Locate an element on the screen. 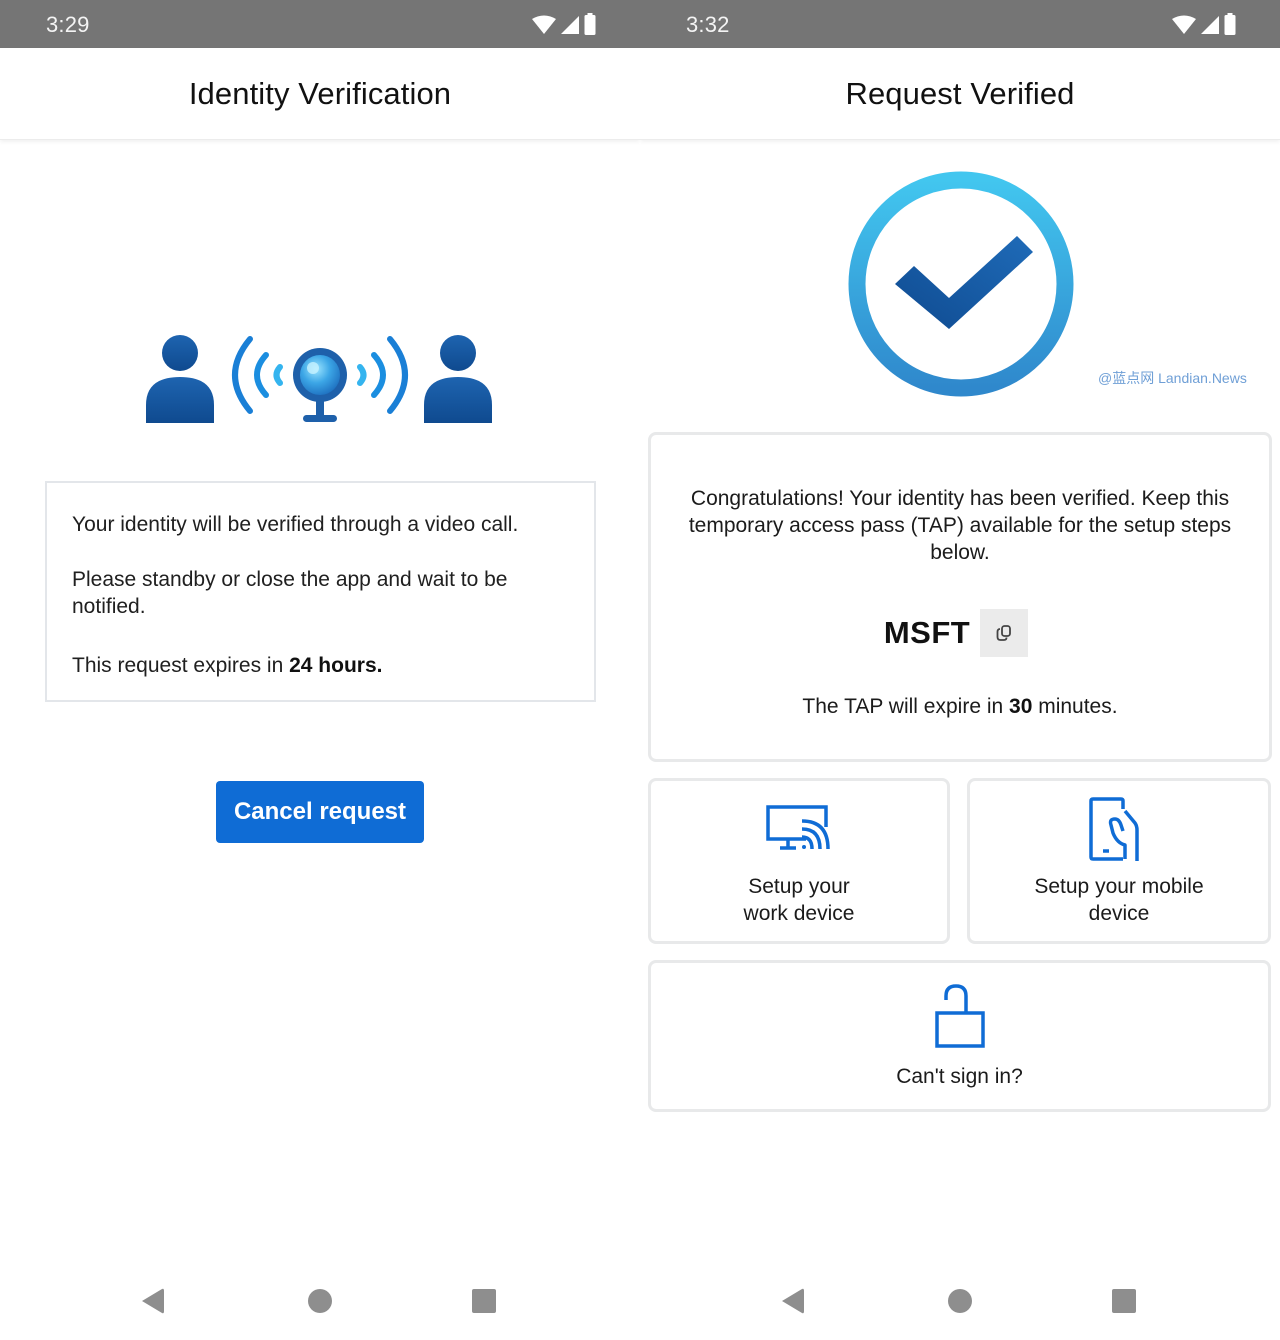 This screenshot has height=1340, width=1280. app-bar: Identity Verification is located at coordinates (320, 94).